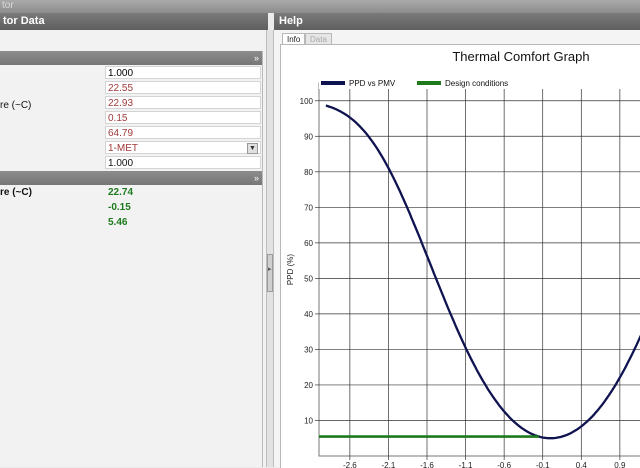  What do you see at coordinates (307, 101) in the screenshot?
I see `y-tick-label: 100` at bounding box center [307, 101].